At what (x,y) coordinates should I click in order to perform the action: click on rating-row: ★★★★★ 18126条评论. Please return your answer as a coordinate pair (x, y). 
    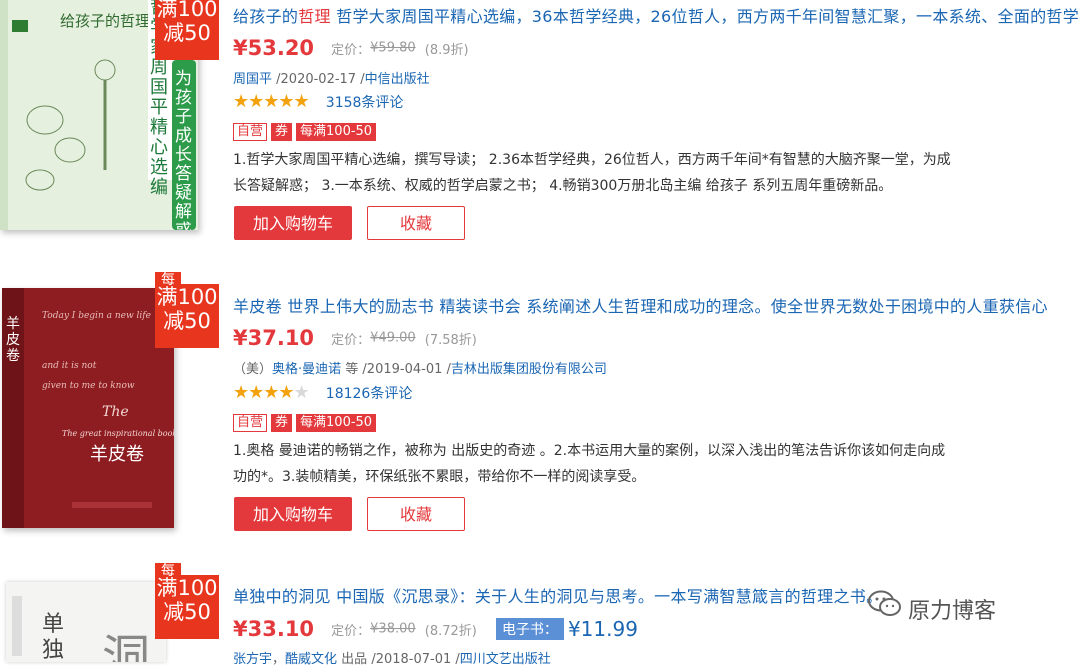
    Looking at the image, I should click on (322, 392).